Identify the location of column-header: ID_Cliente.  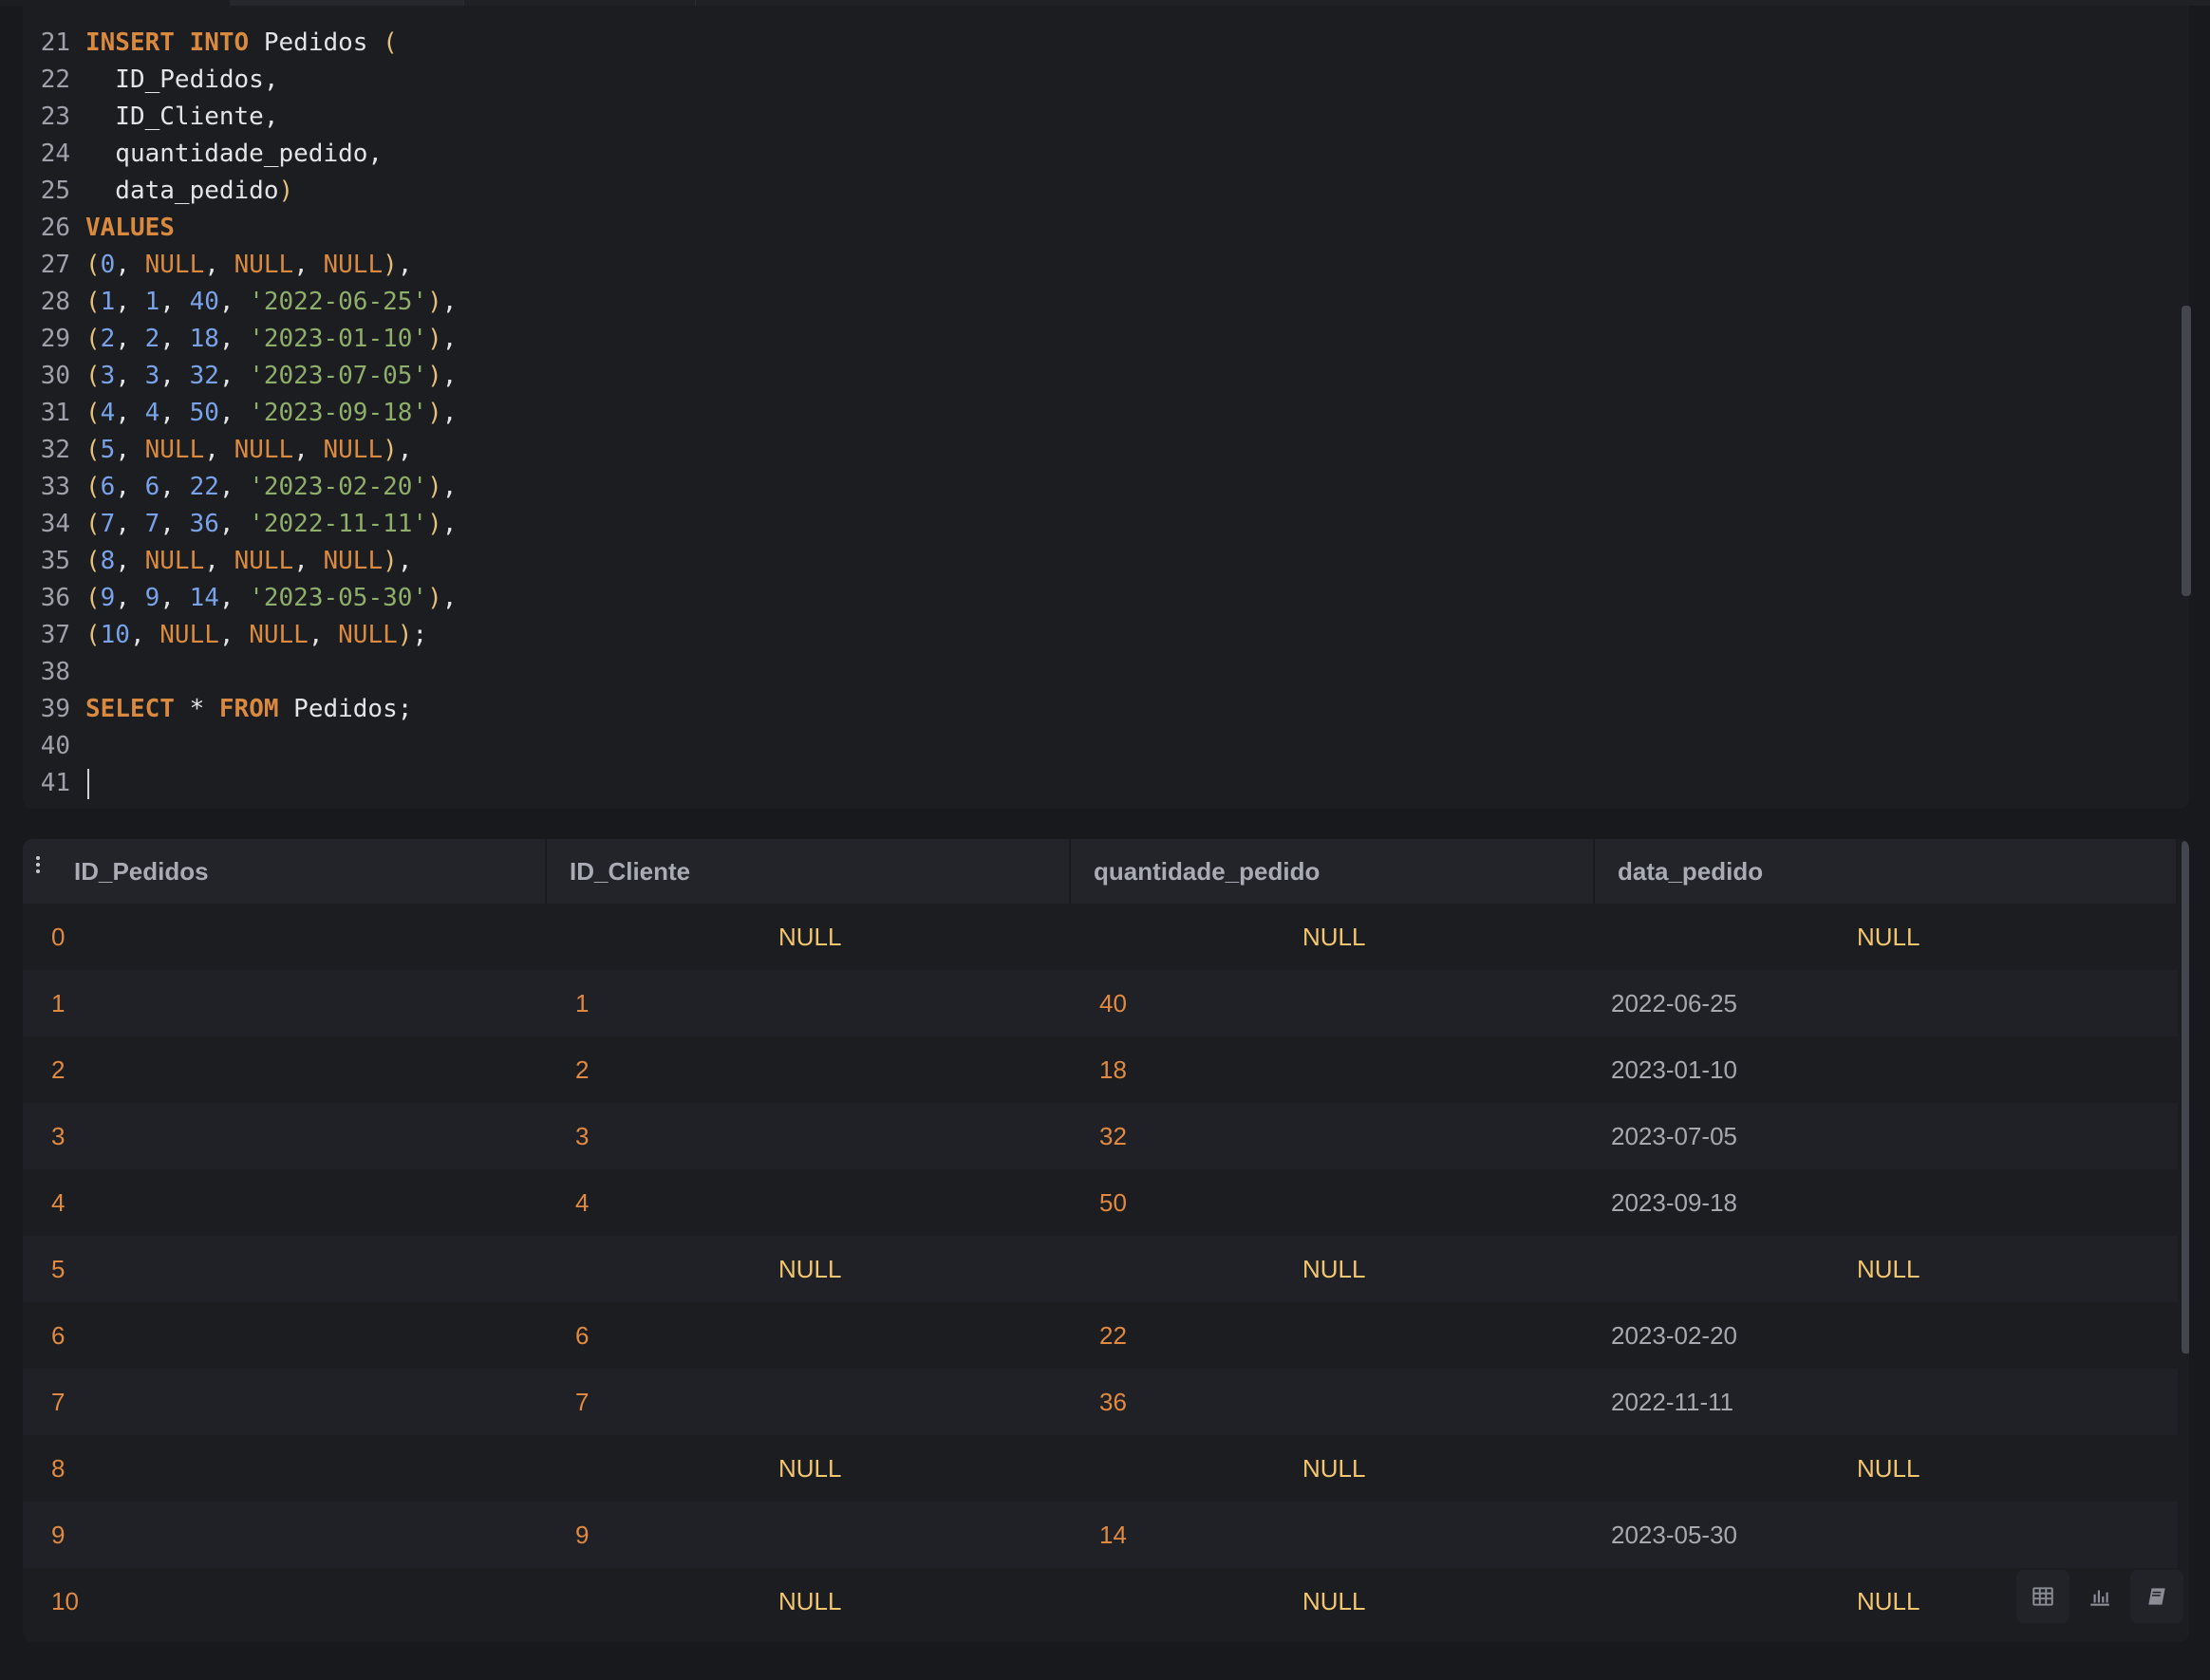
(809, 871).